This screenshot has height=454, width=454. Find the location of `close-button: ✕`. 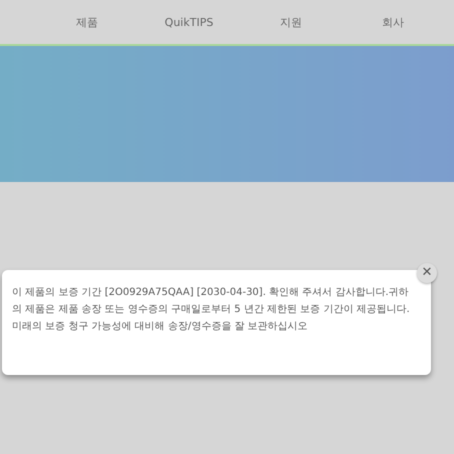

close-button: ✕ is located at coordinates (427, 273).